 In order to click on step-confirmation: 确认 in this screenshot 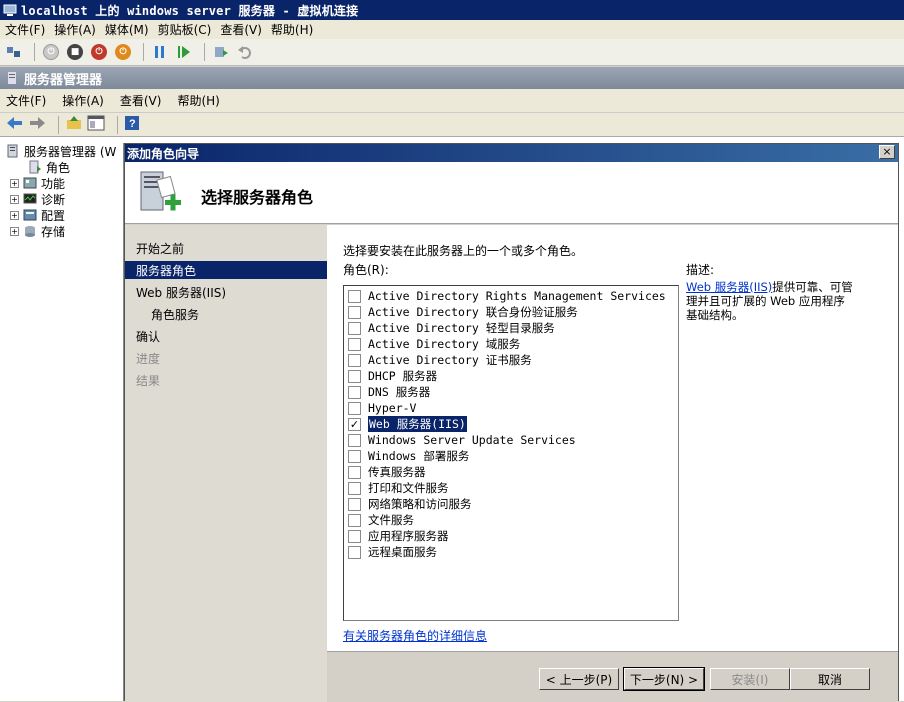, I will do `click(148, 336)`.